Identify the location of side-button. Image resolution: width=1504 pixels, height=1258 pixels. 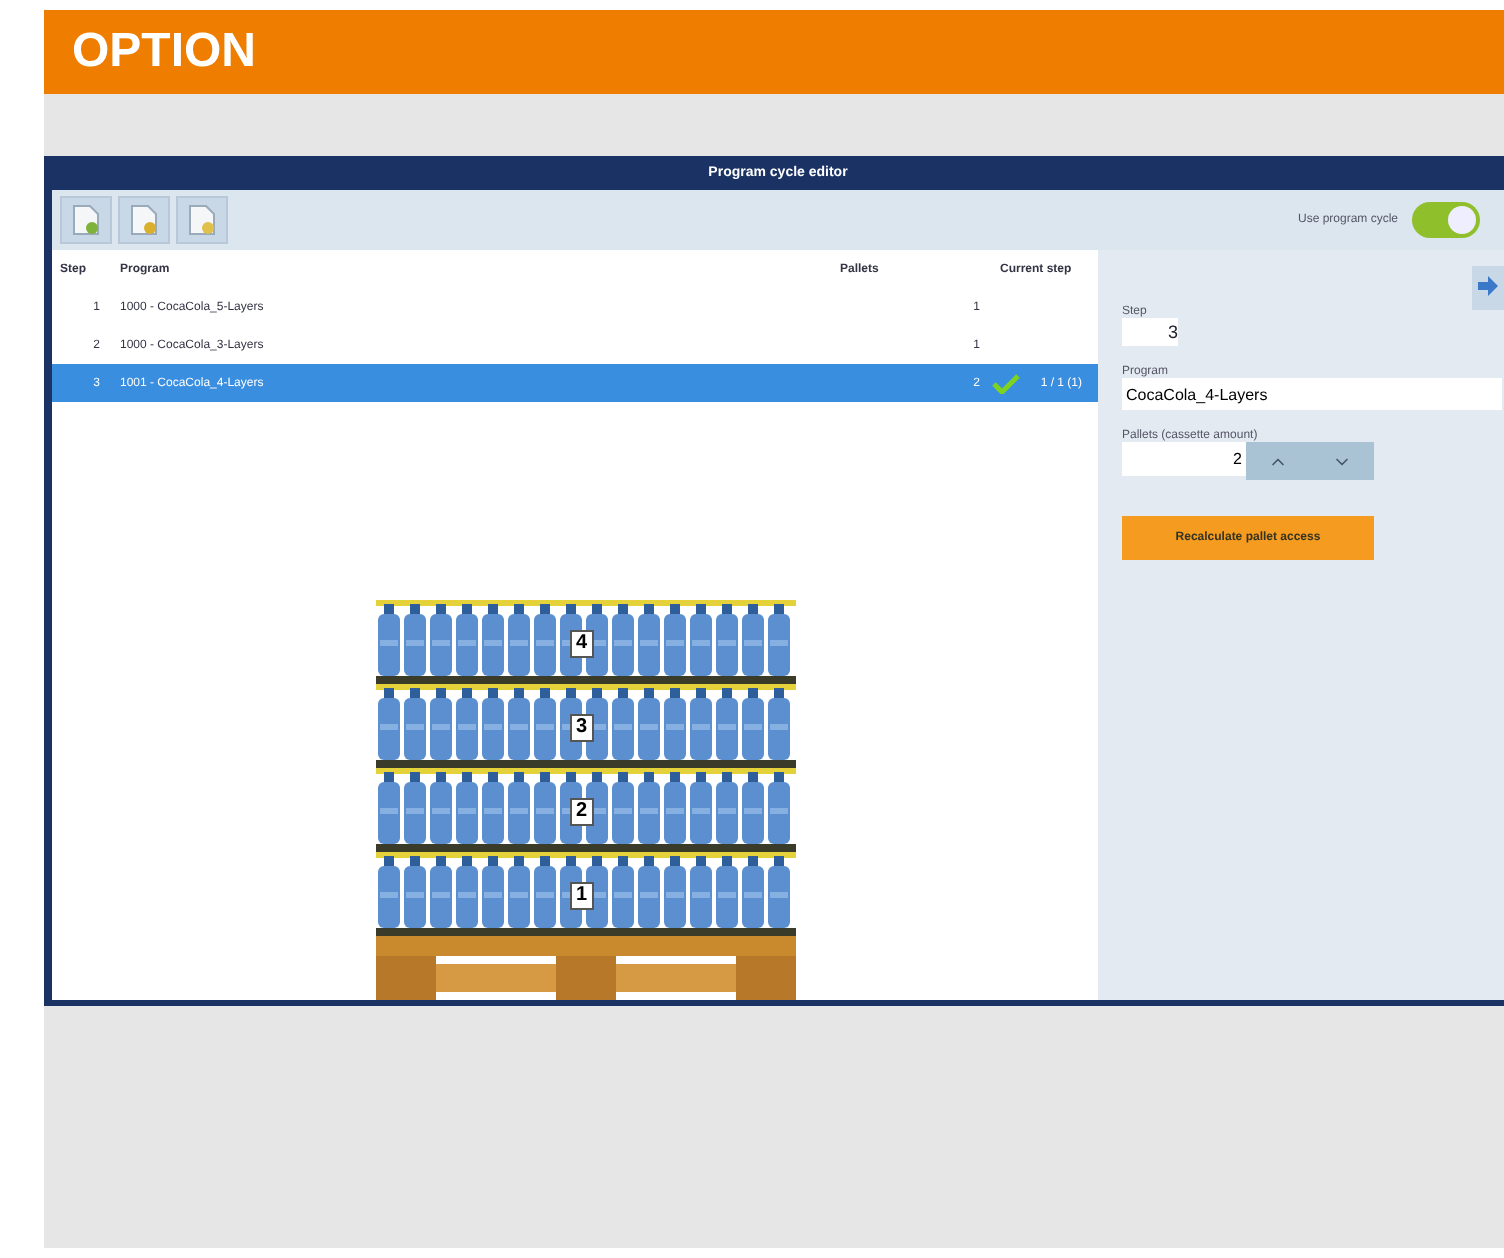
(1488, 288).